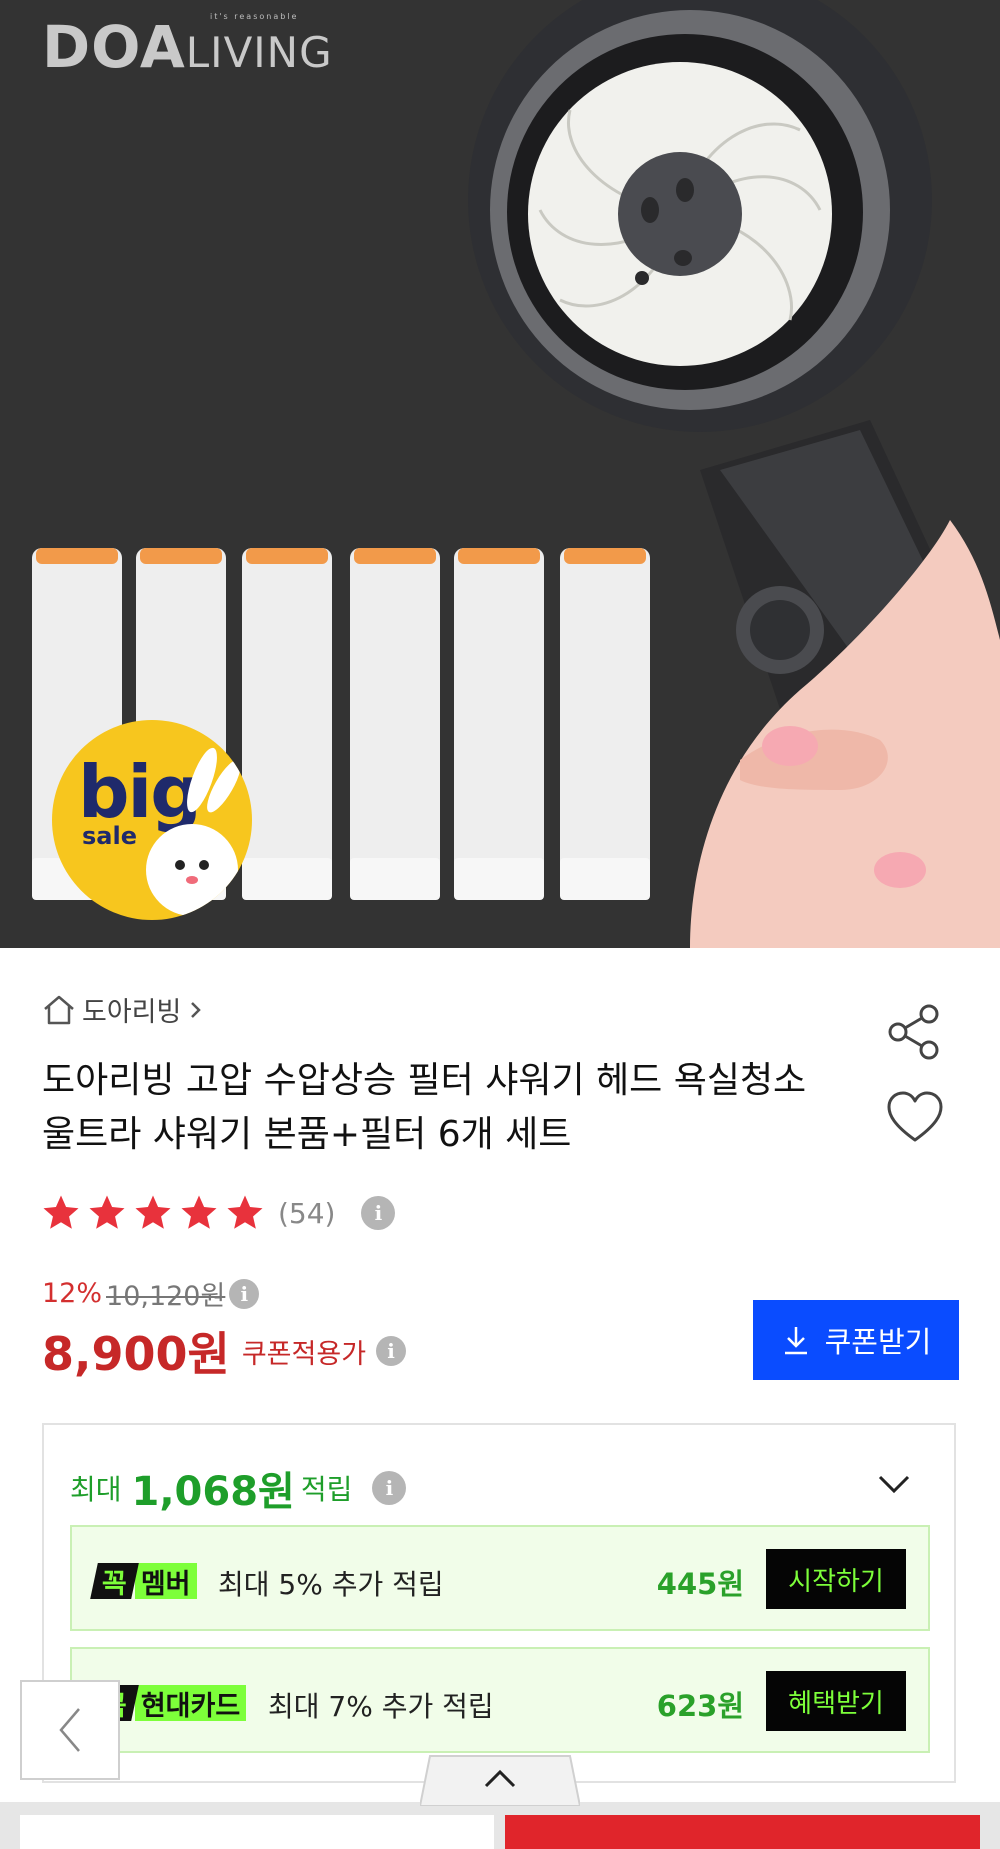 Image resolution: width=1000 pixels, height=1849 pixels. I want to click on chevron-up-icon, so click(500, 1781).